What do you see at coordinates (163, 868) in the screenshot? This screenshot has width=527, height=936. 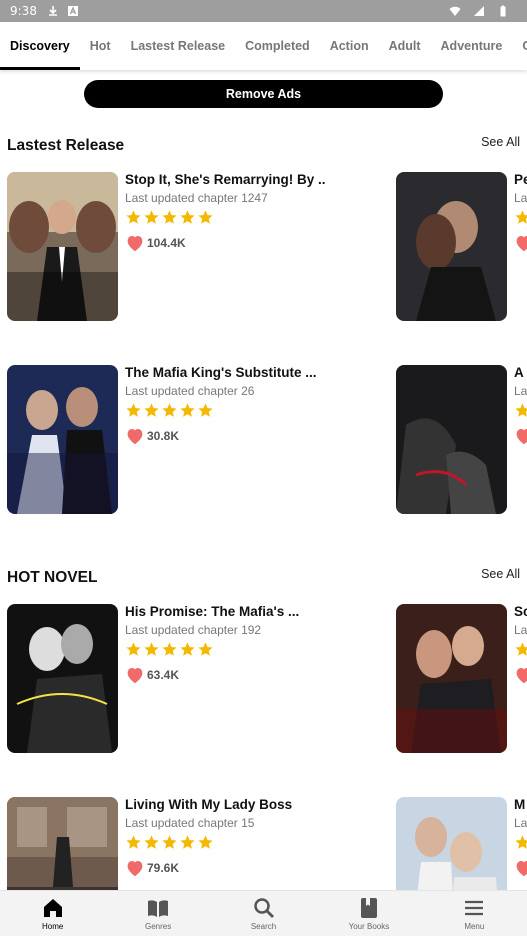 I see `likes-count: 79.6K` at bounding box center [163, 868].